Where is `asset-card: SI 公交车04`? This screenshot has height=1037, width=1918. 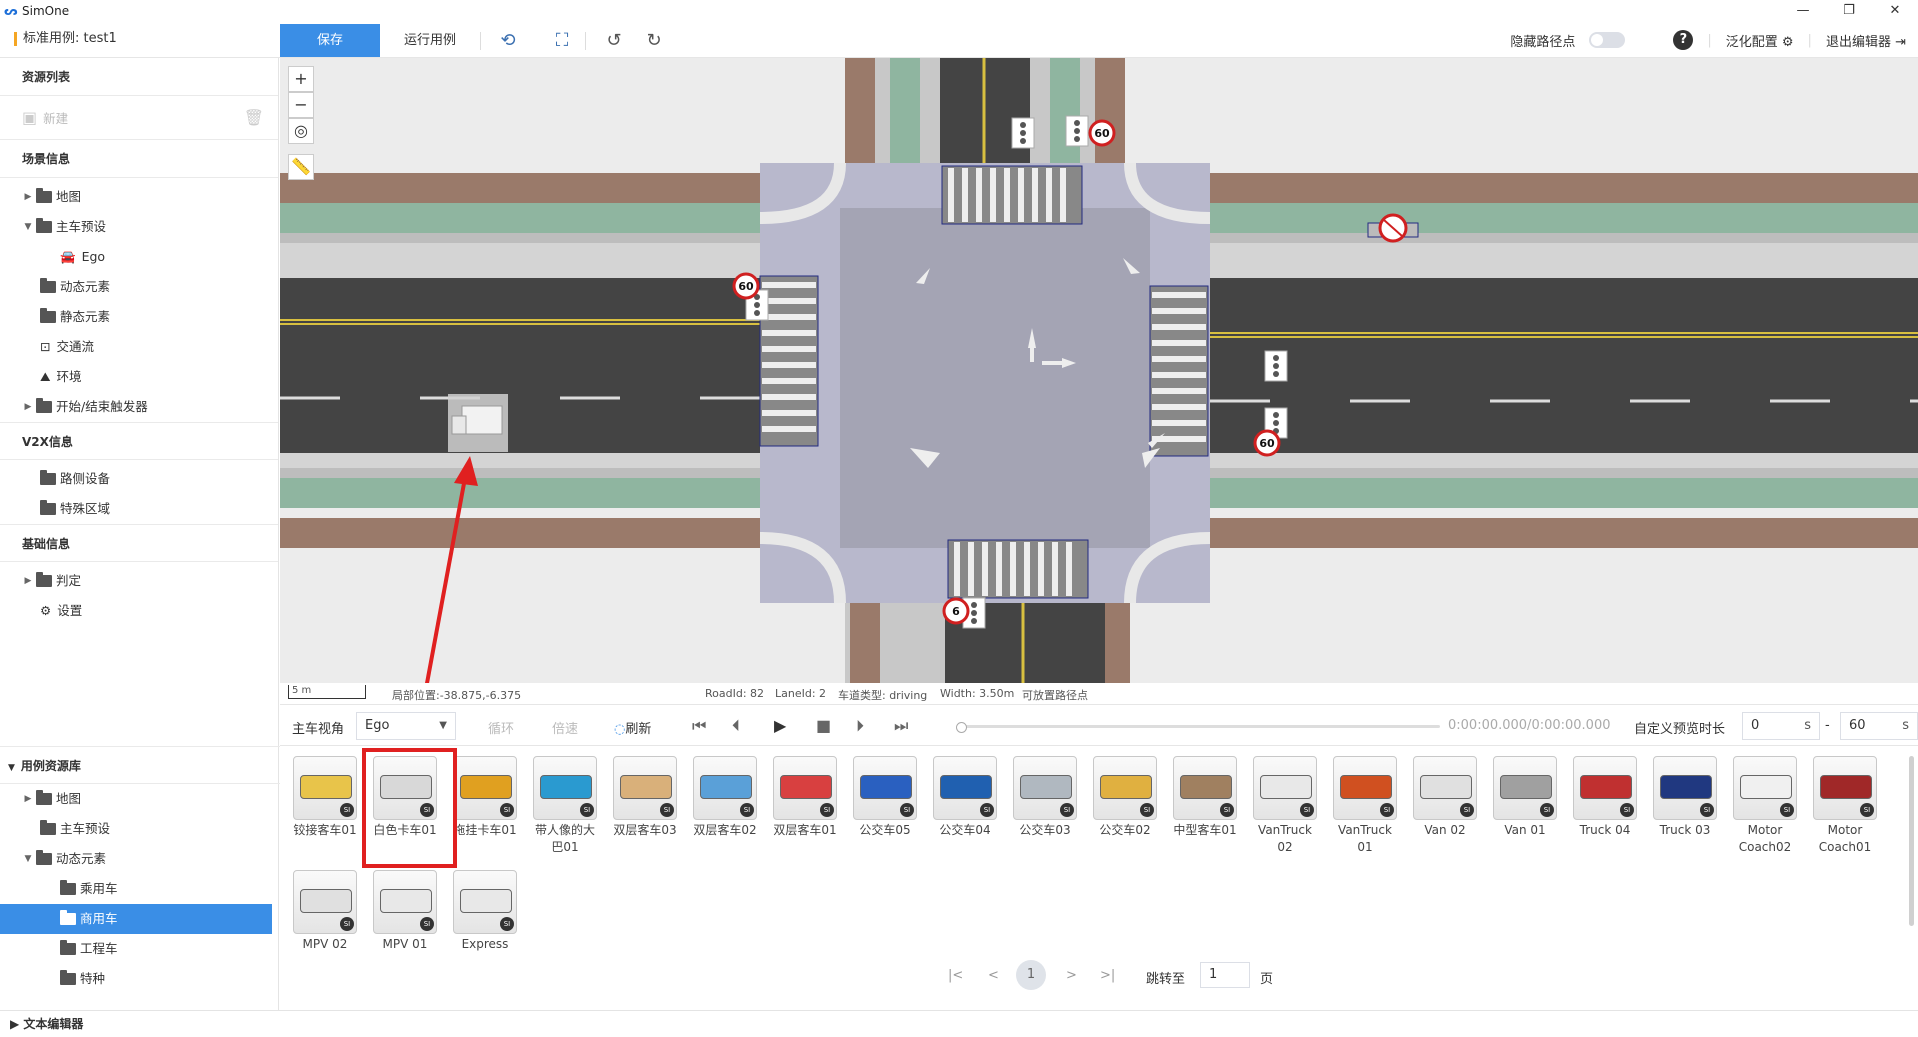 asset-card: SI 公交车04 is located at coordinates (965, 806).